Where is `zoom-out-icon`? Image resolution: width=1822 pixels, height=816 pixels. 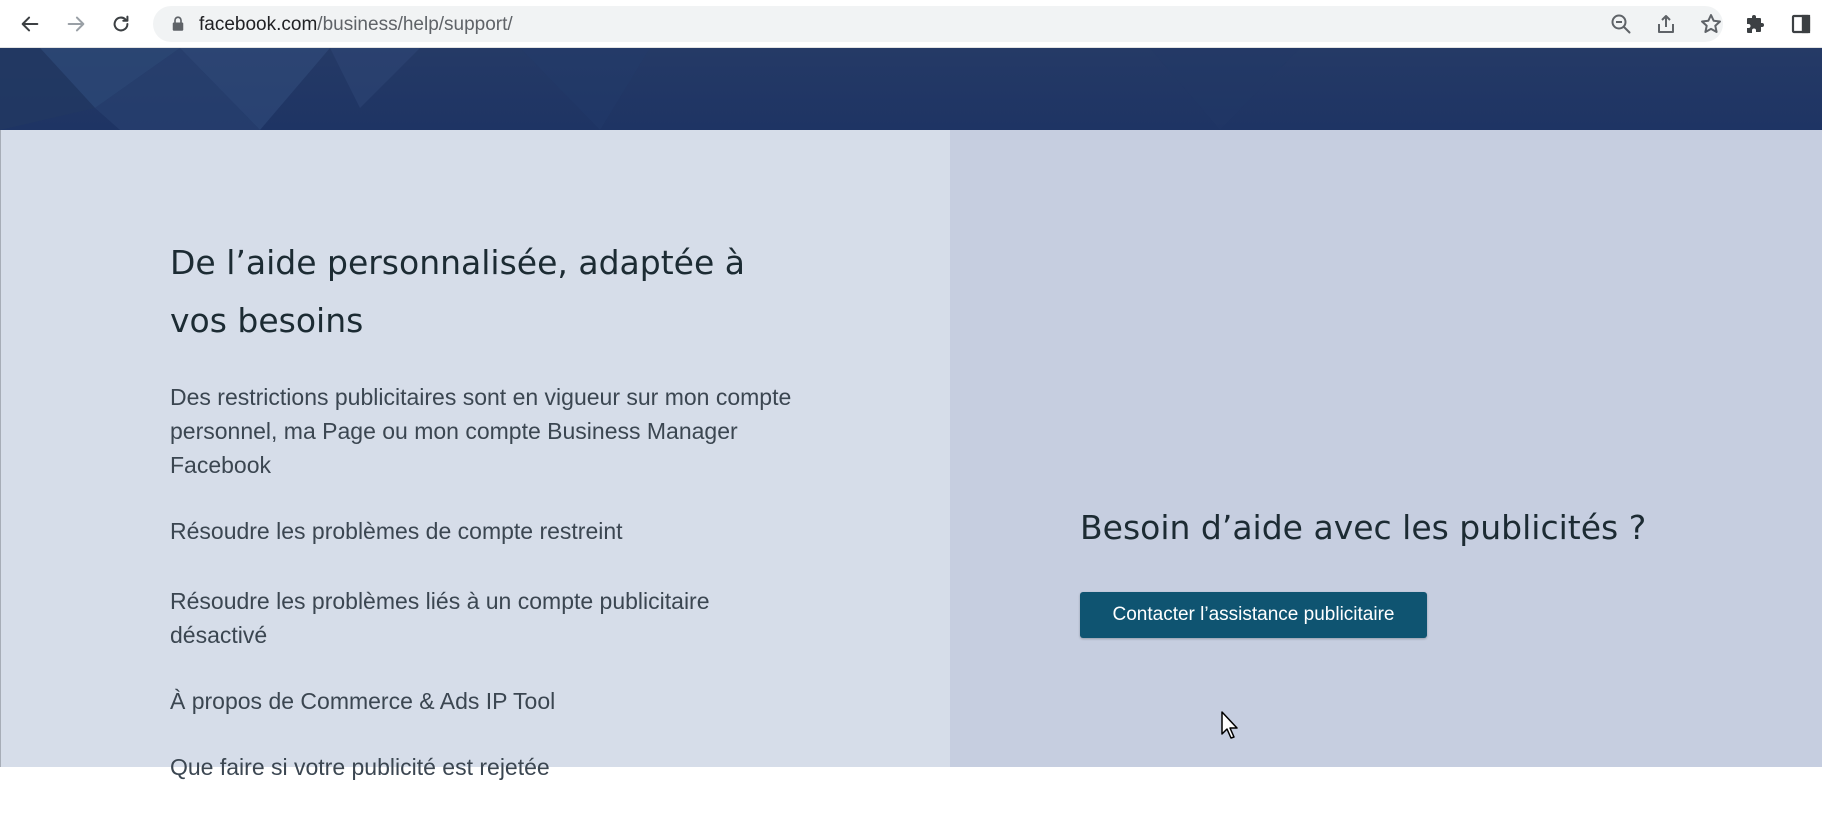
zoom-out-icon is located at coordinates (1621, 24).